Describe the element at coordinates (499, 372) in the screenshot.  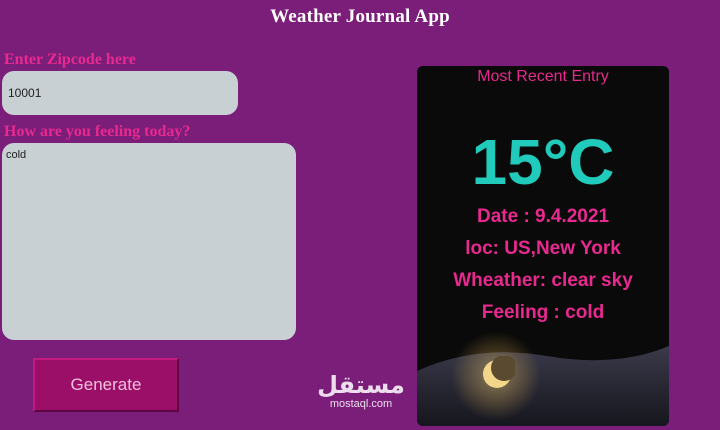
I see `moon-icon` at that location.